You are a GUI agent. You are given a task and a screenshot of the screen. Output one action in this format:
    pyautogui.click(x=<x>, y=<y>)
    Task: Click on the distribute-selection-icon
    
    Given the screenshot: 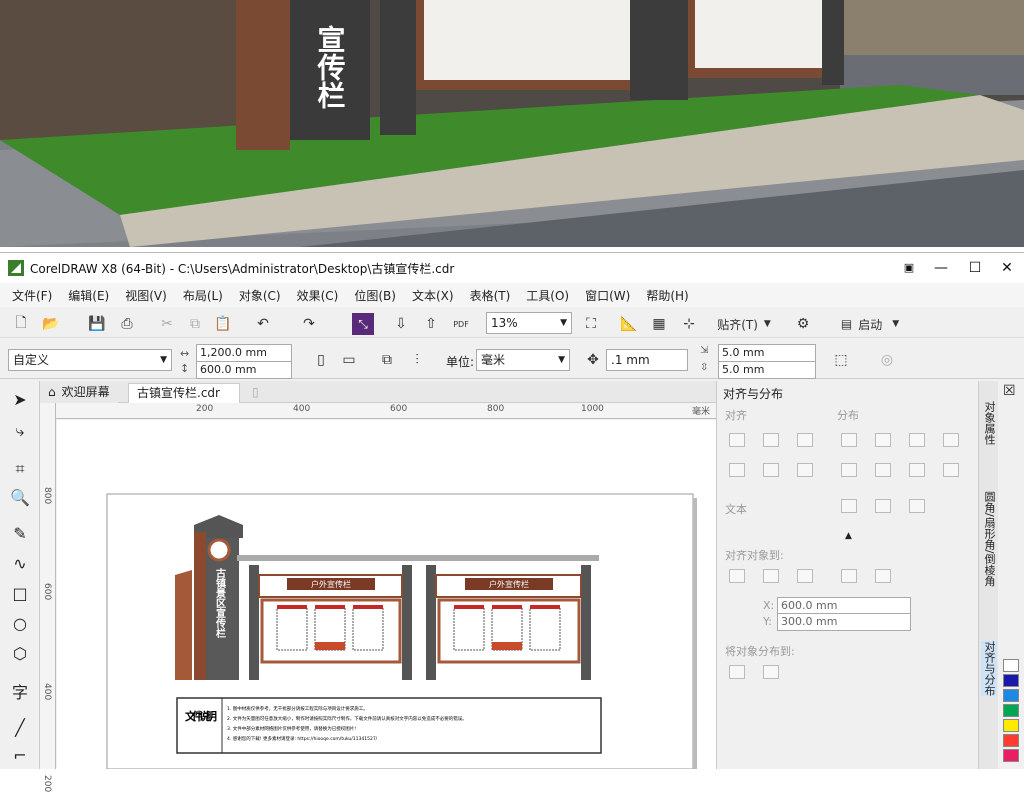 What is the action you would take?
    pyautogui.click(x=737, y=672)
    